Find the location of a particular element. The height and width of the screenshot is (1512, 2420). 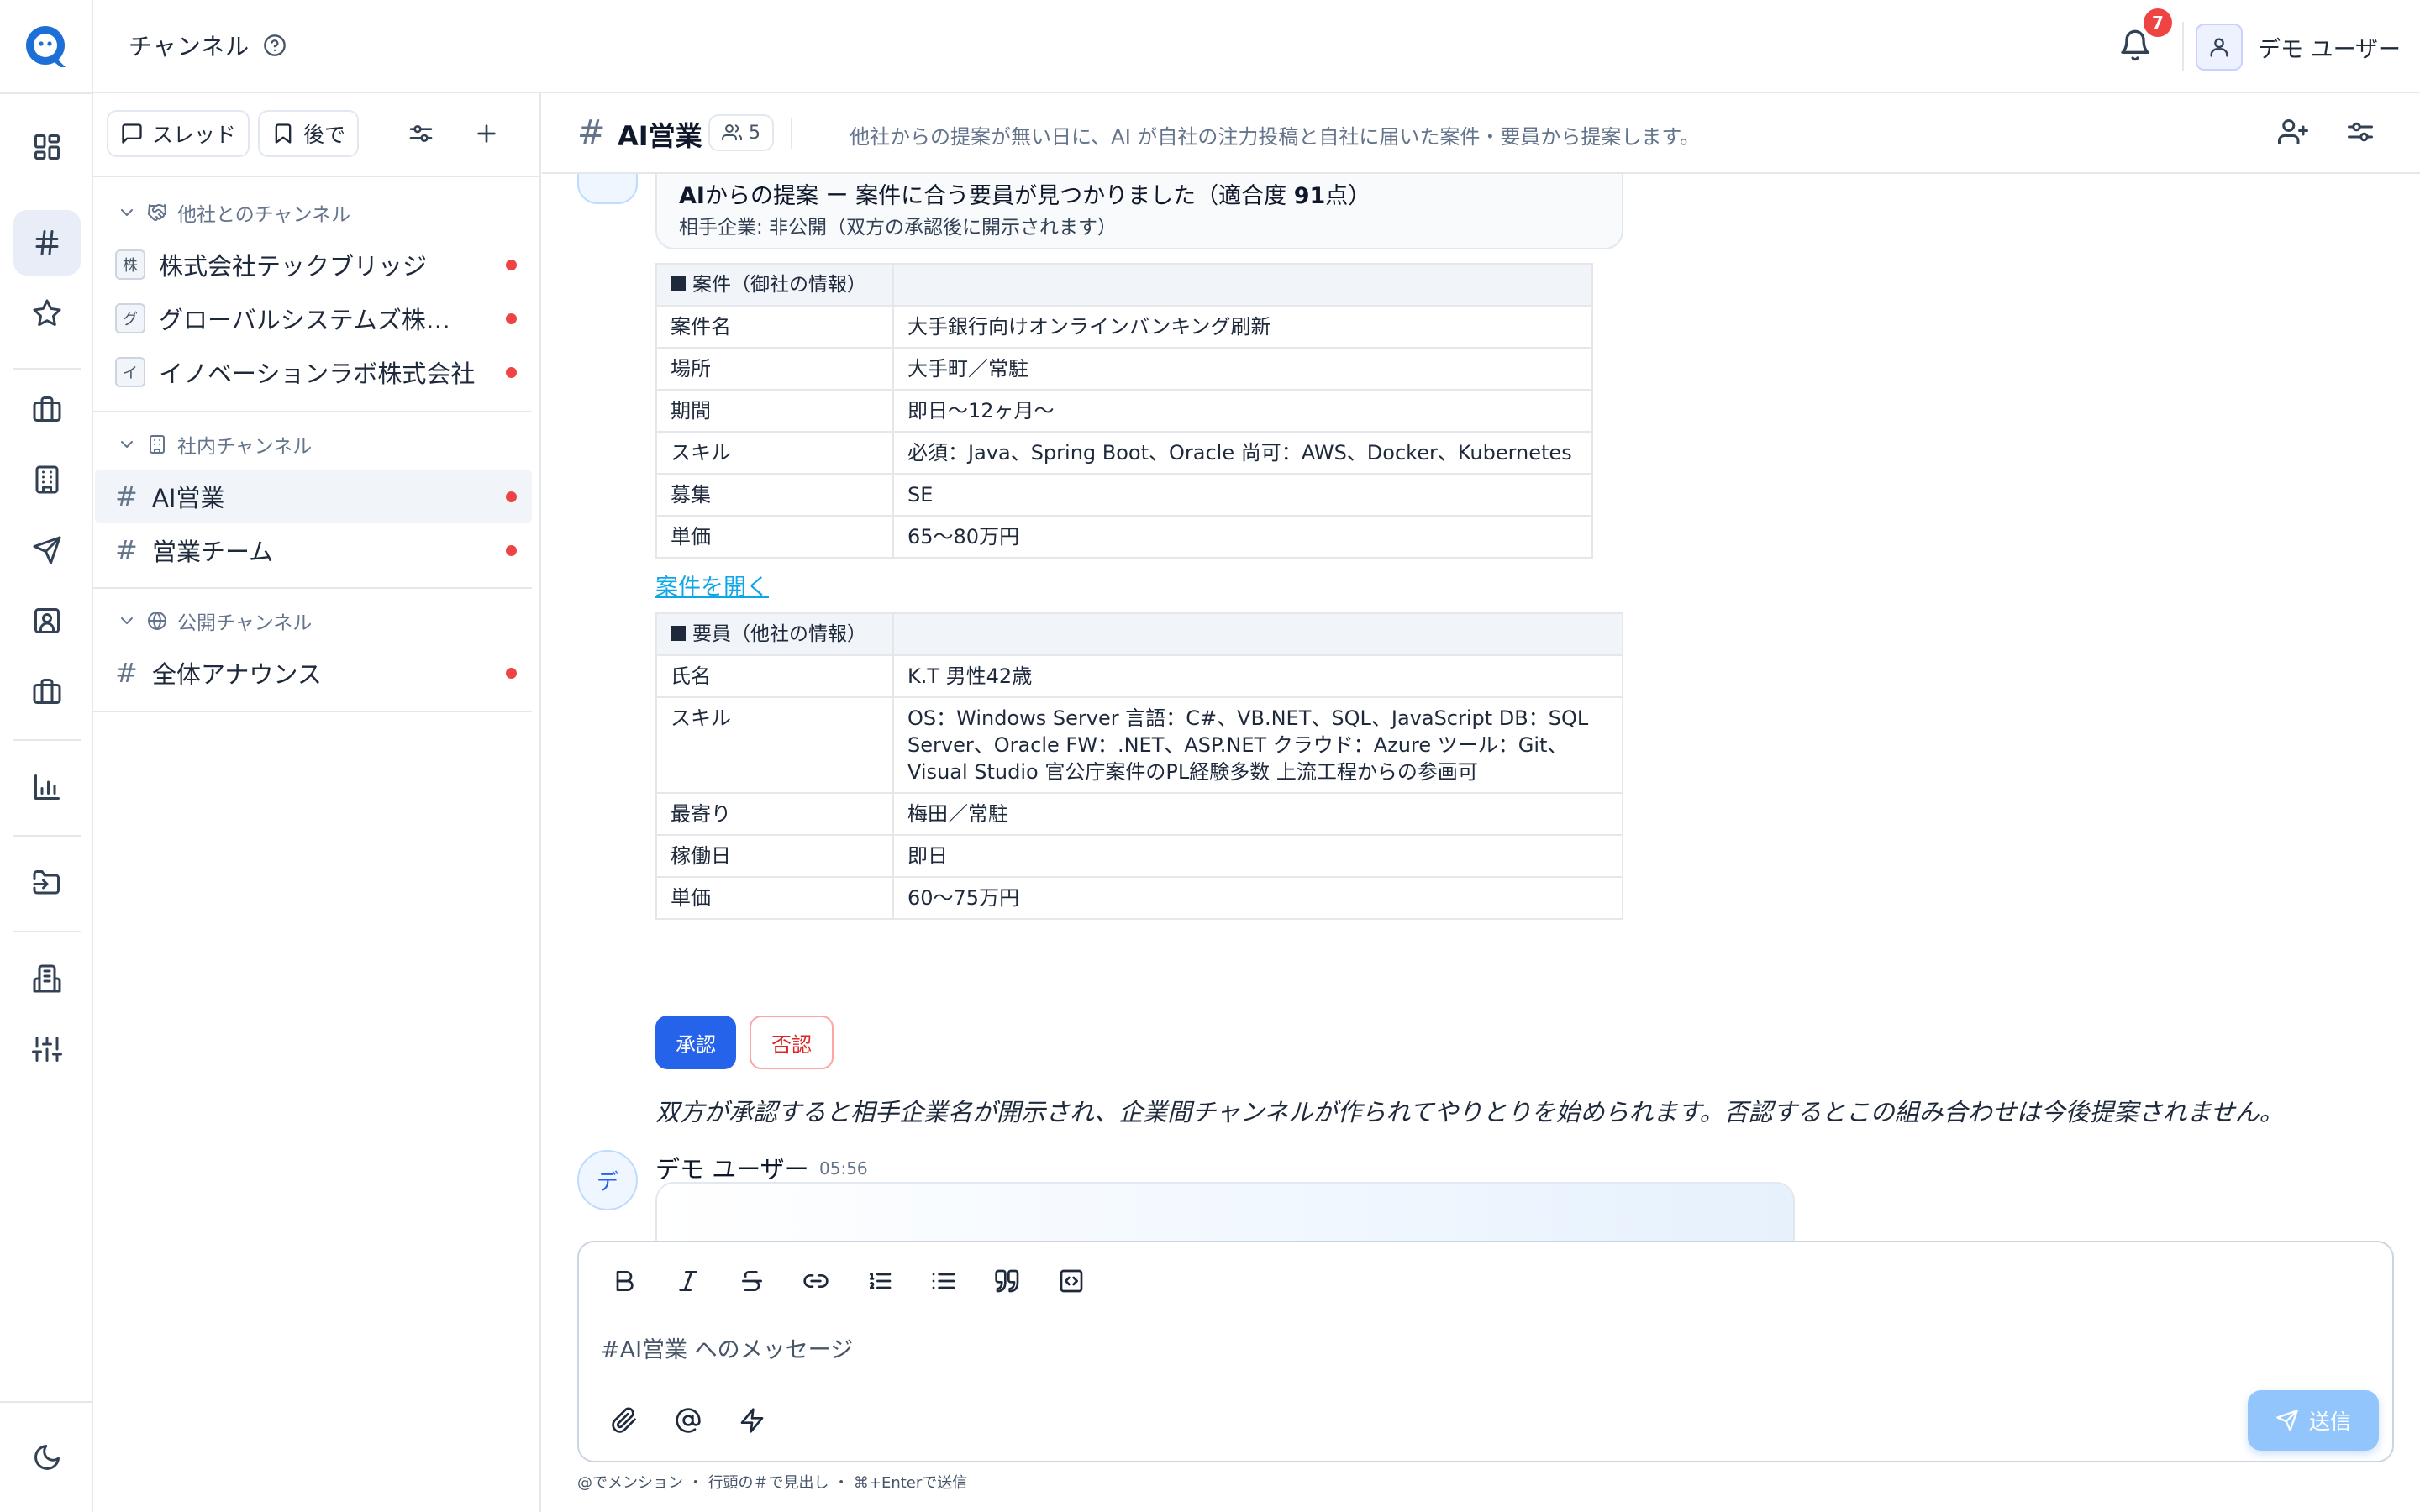

channel-settings-button is located at coordinates (2362, 133).